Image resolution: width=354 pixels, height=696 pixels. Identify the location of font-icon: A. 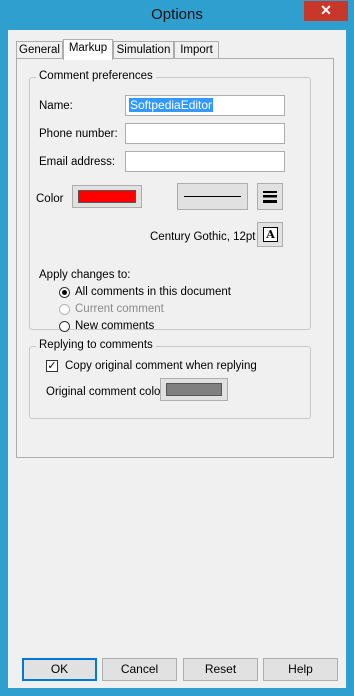
(270, 234).